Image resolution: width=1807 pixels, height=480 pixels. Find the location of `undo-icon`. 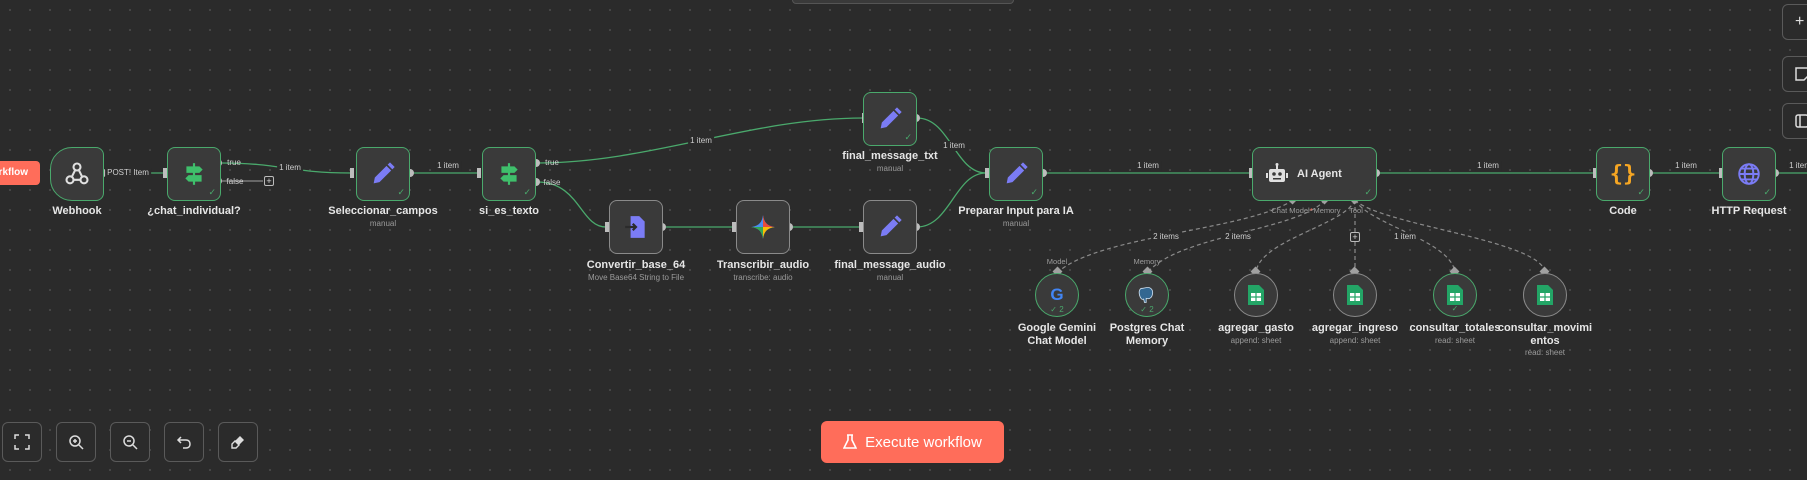

undo-icon is located at coordinates (183, 442).